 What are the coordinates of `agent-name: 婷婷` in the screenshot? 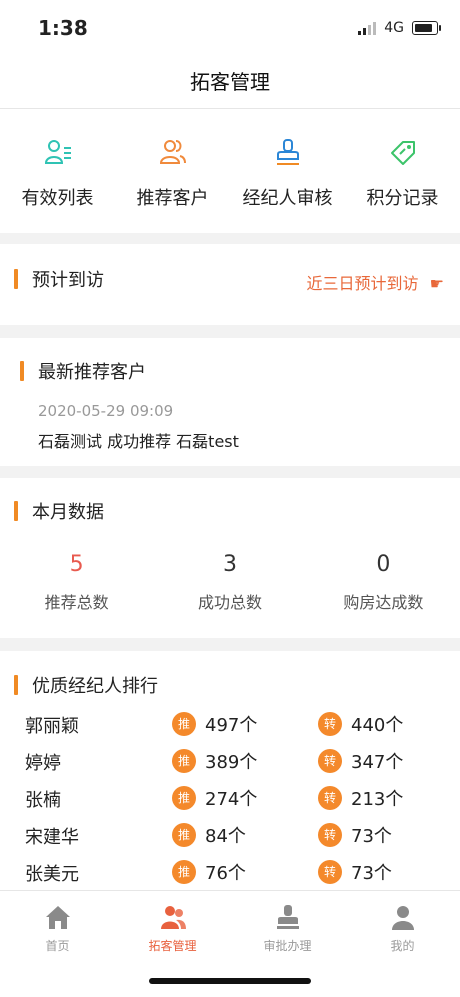 It's located at (43, 763).